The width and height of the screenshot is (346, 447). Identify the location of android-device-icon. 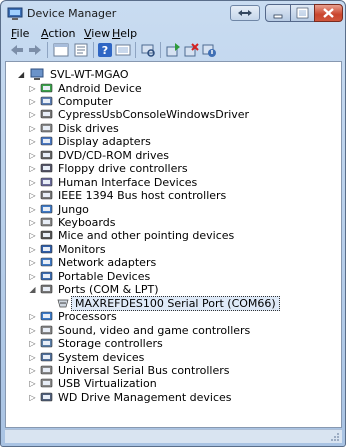
(46, 87).